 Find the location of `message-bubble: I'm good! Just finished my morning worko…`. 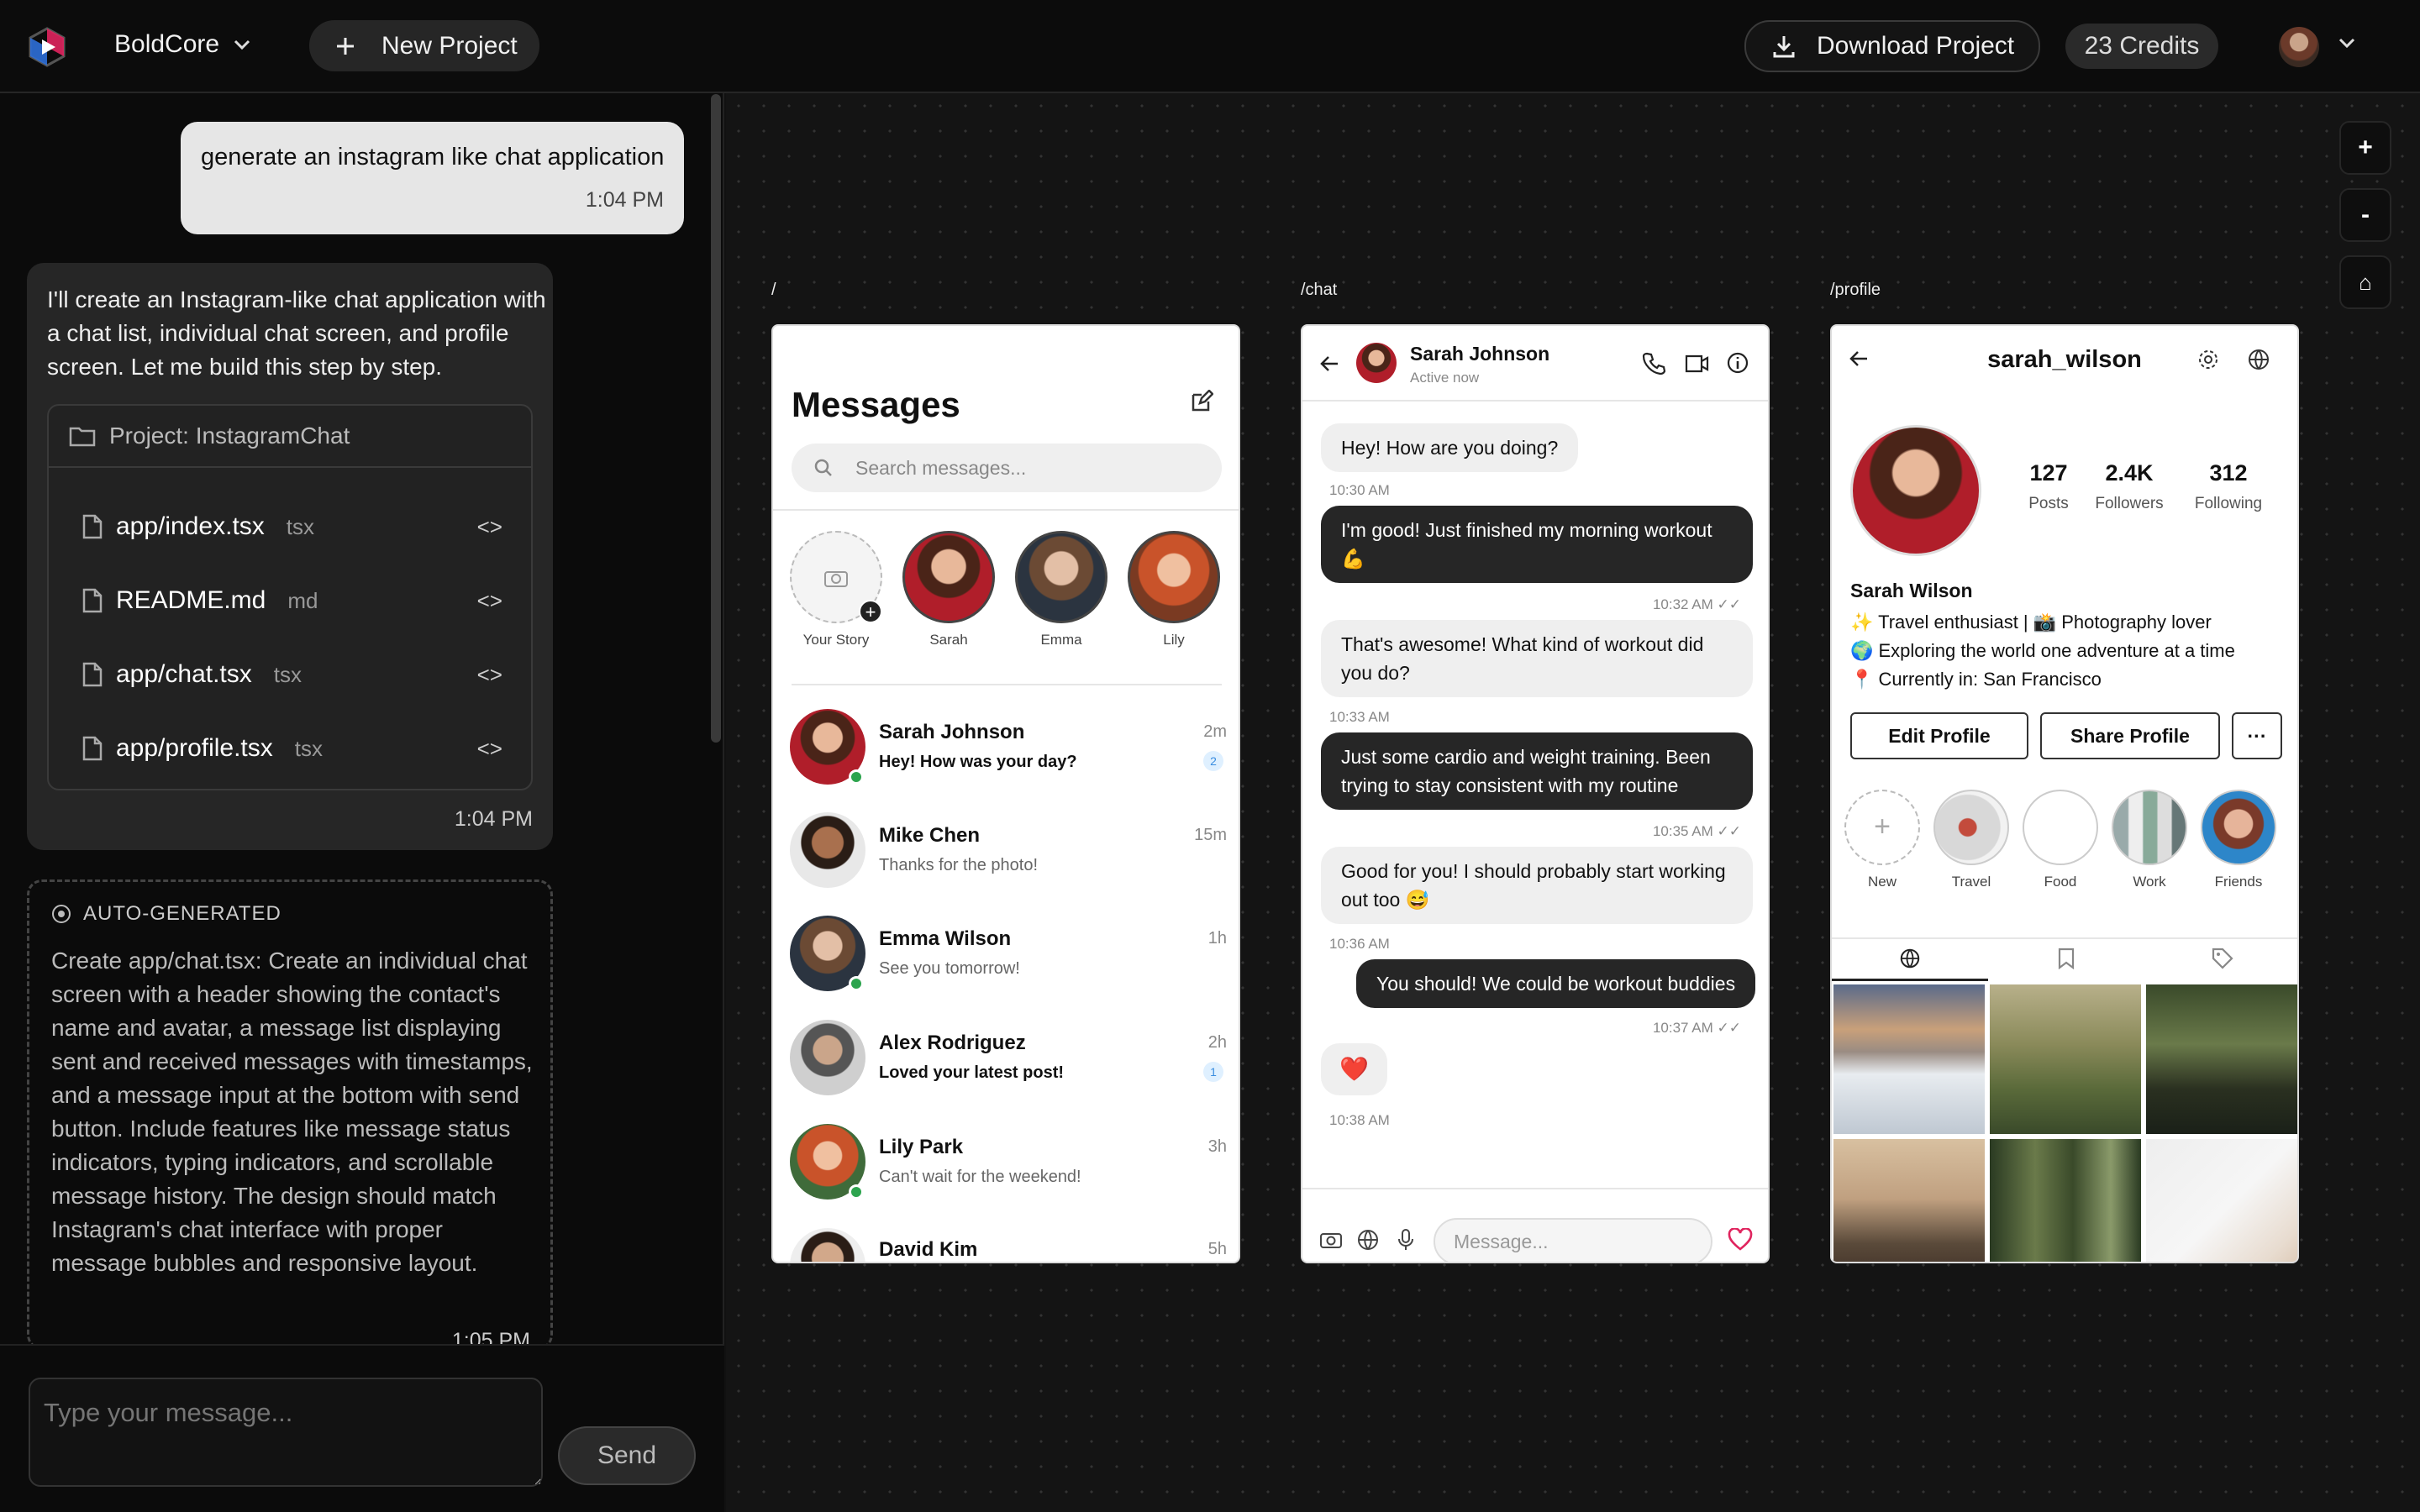

message-bubble: I'm good! Just finished my morning worko… is located at coordinates (1537, 544).